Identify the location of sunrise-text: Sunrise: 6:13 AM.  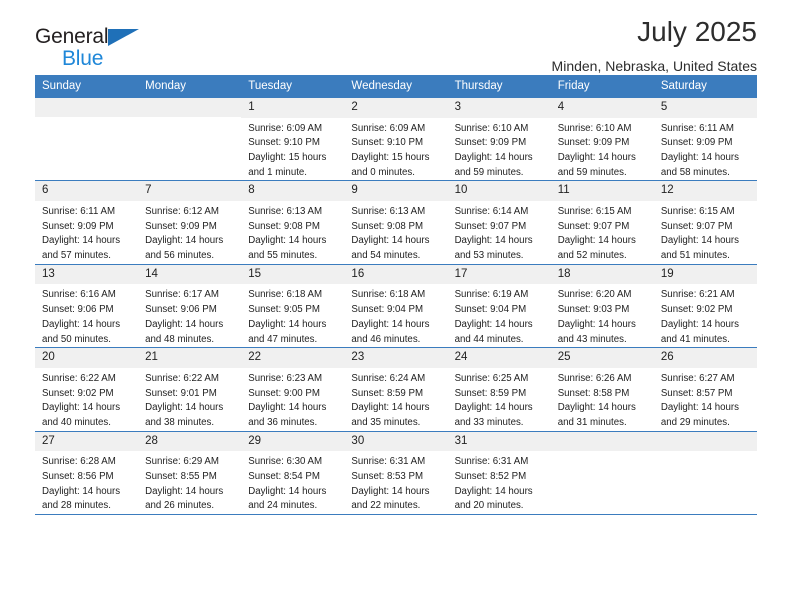
(388, 211).